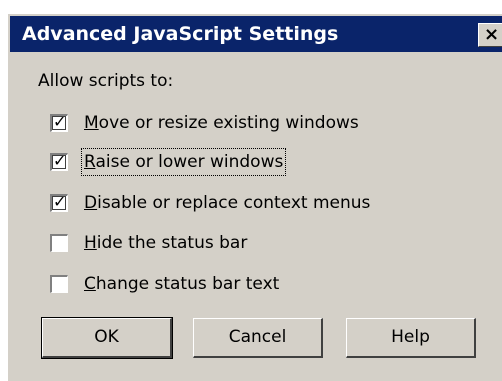  I want to click on disable-context-menus-label: Disable or replace context menus, so click(227, 203).